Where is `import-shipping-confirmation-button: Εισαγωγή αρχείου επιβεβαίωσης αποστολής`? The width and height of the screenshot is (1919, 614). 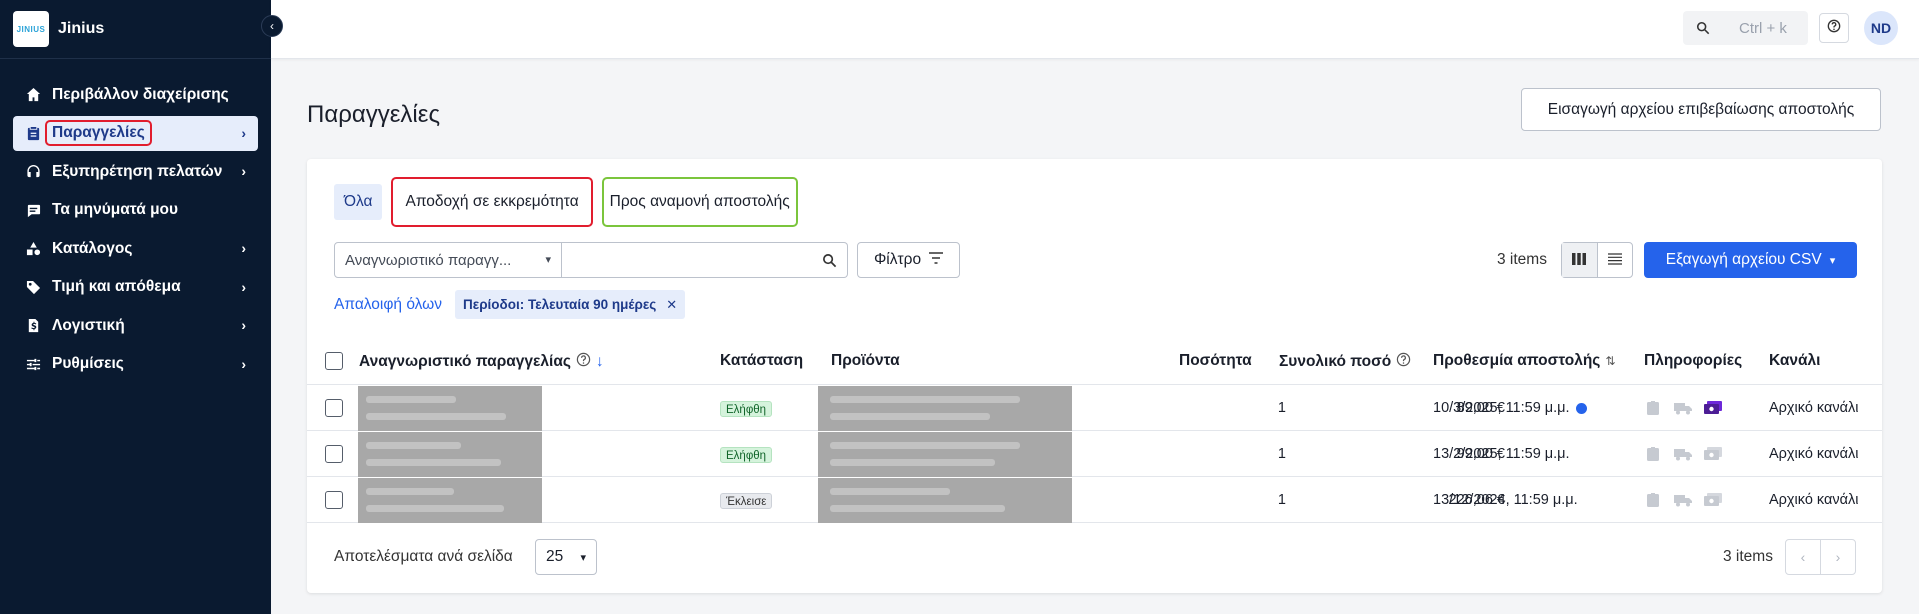
import-shipping-confirmation-button: Εισαγωγή αρχείου επιβεβαίωσης αποστολής is located at coordinates (1701, 109).